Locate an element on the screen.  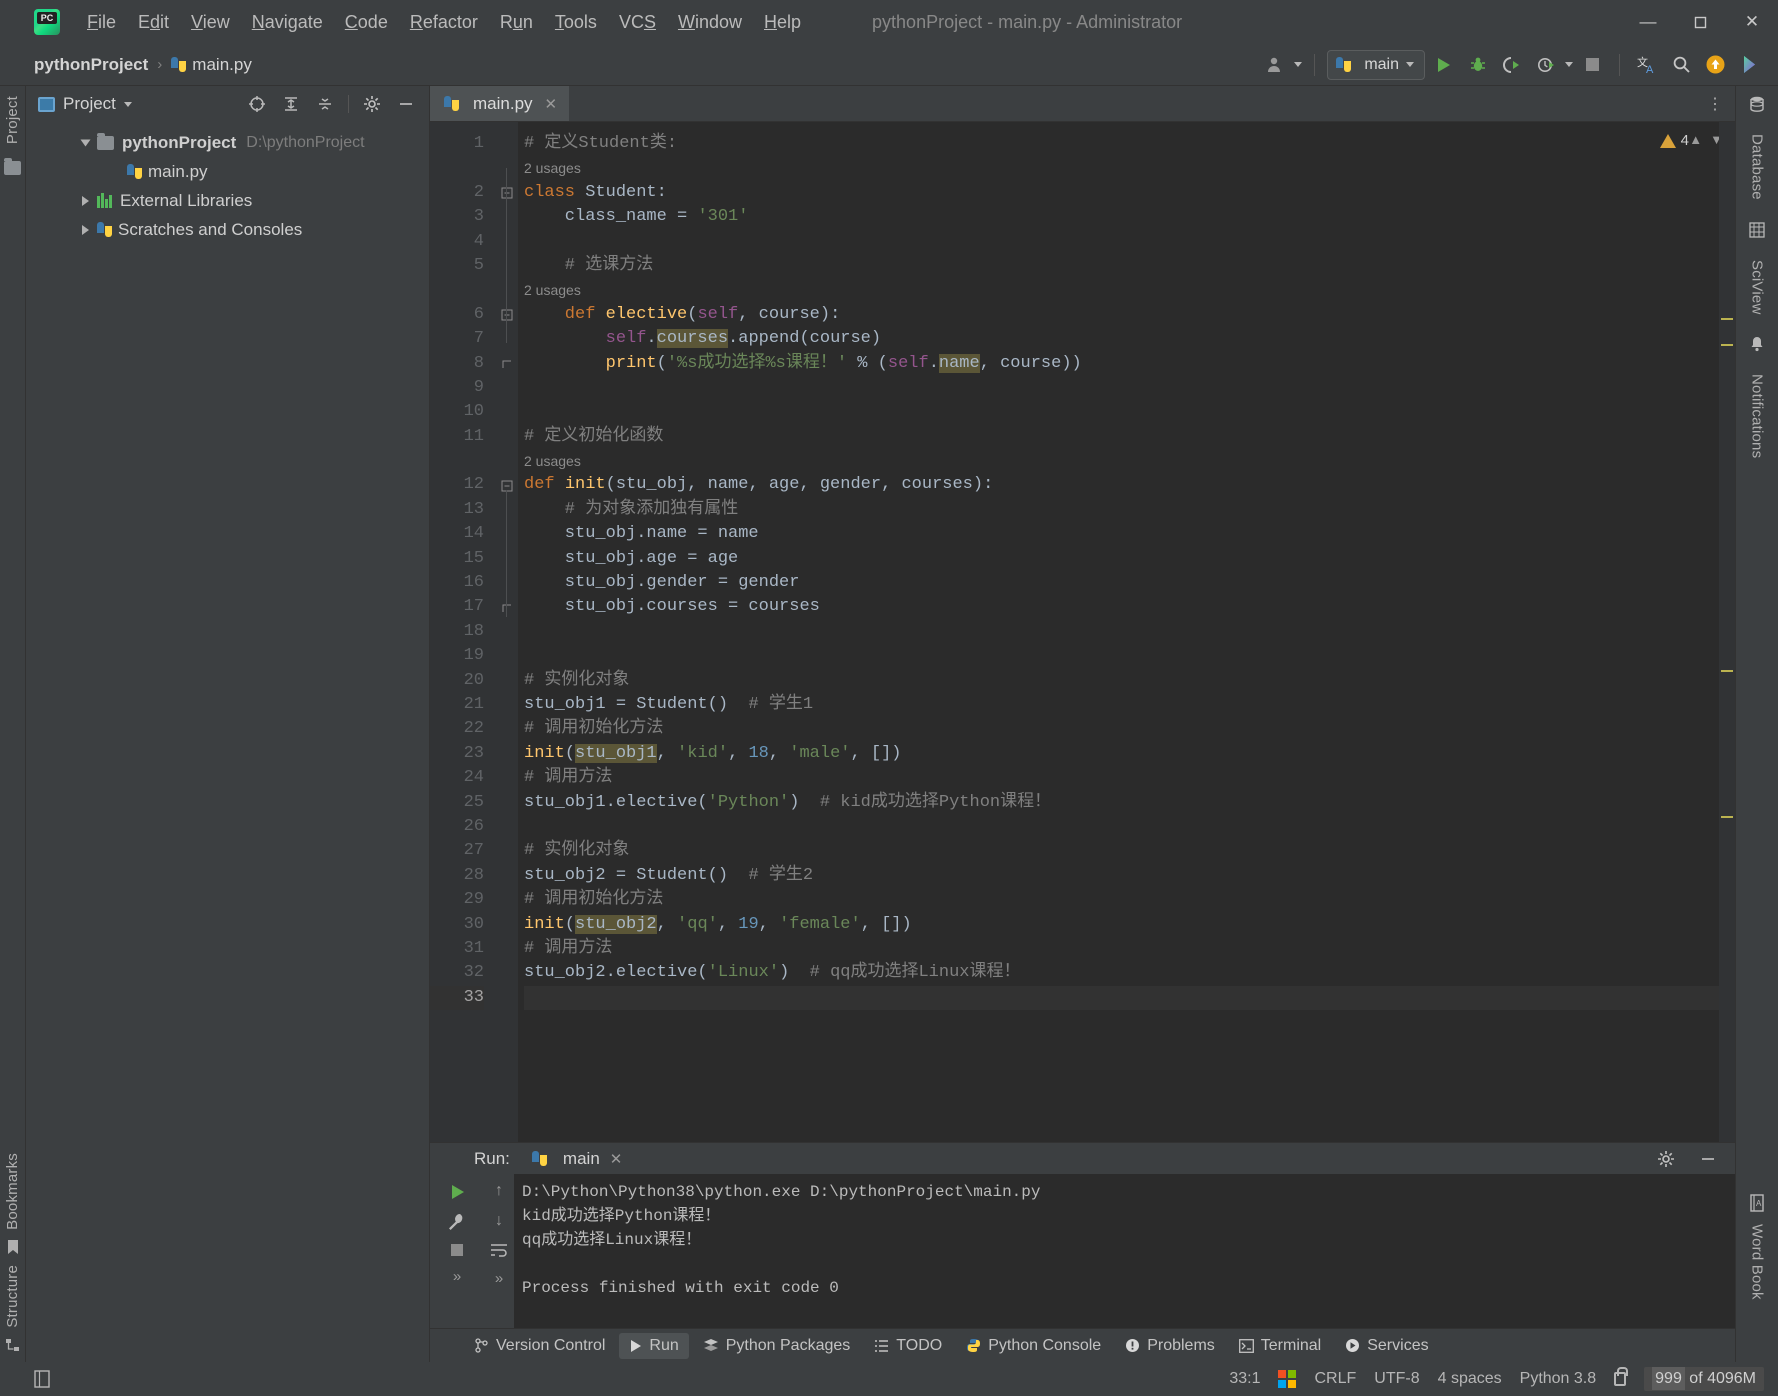
more-actions-icon: » is located at coordinates (499, 1278).